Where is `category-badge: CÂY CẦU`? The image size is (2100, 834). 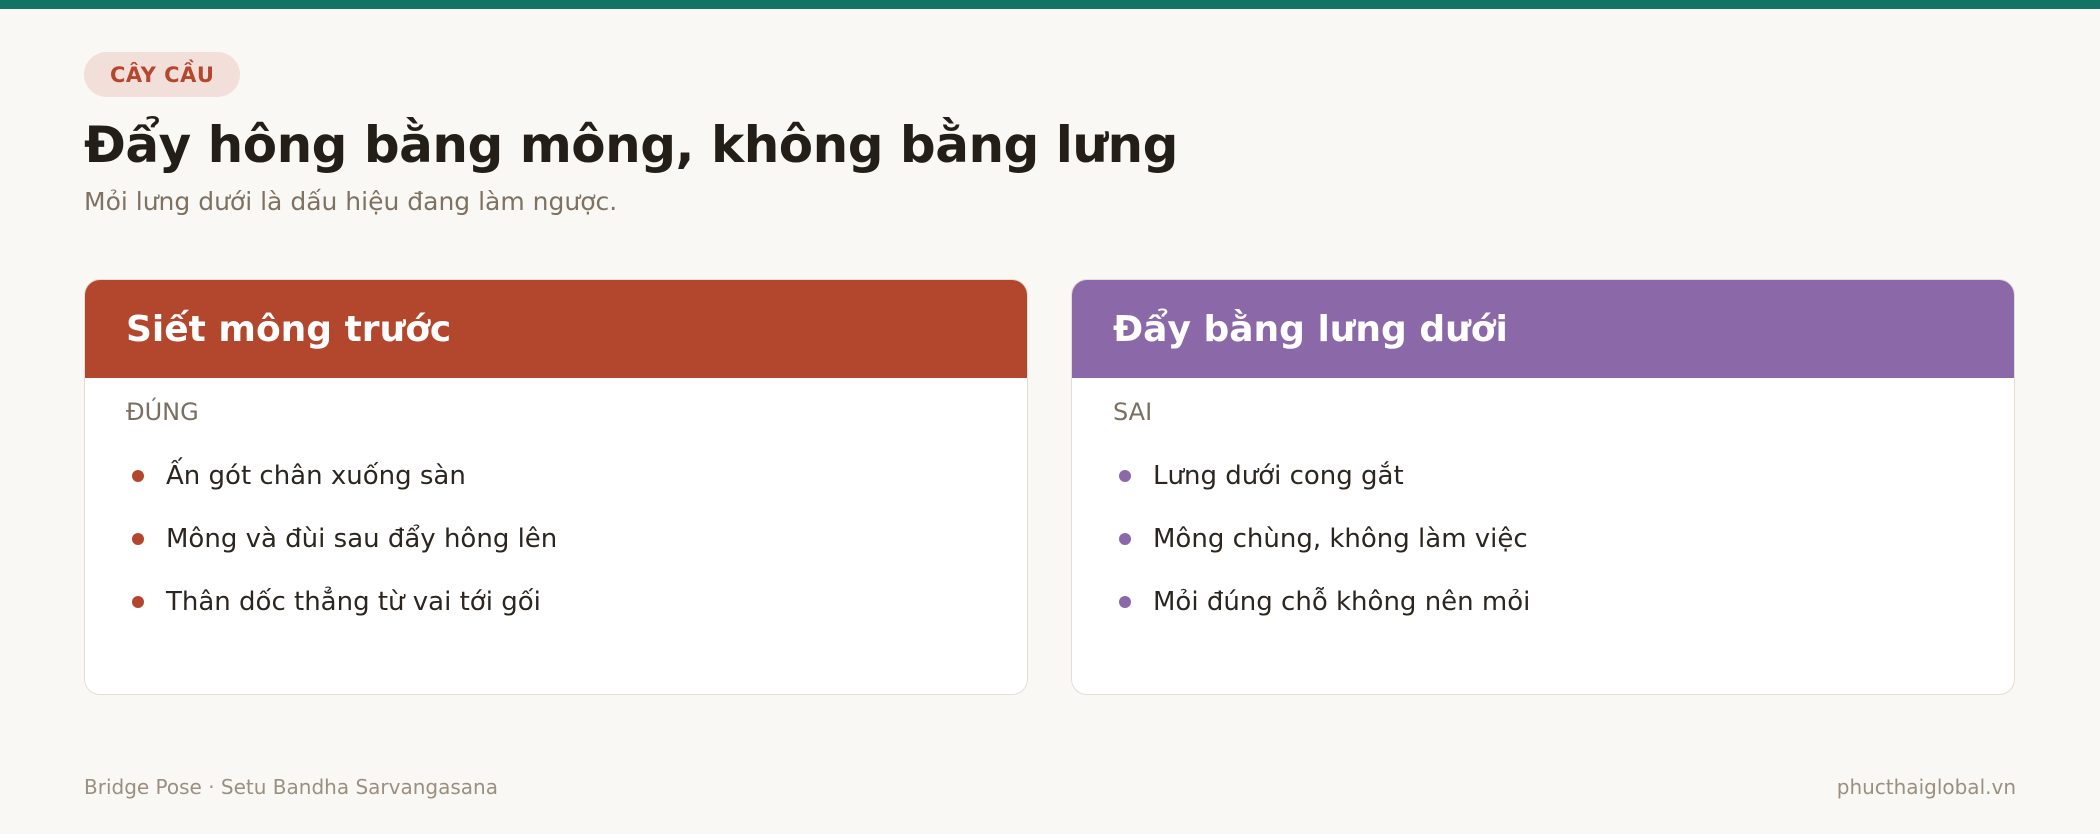
category-badge: CÂY CẦU is located at coordinates (162, 74).